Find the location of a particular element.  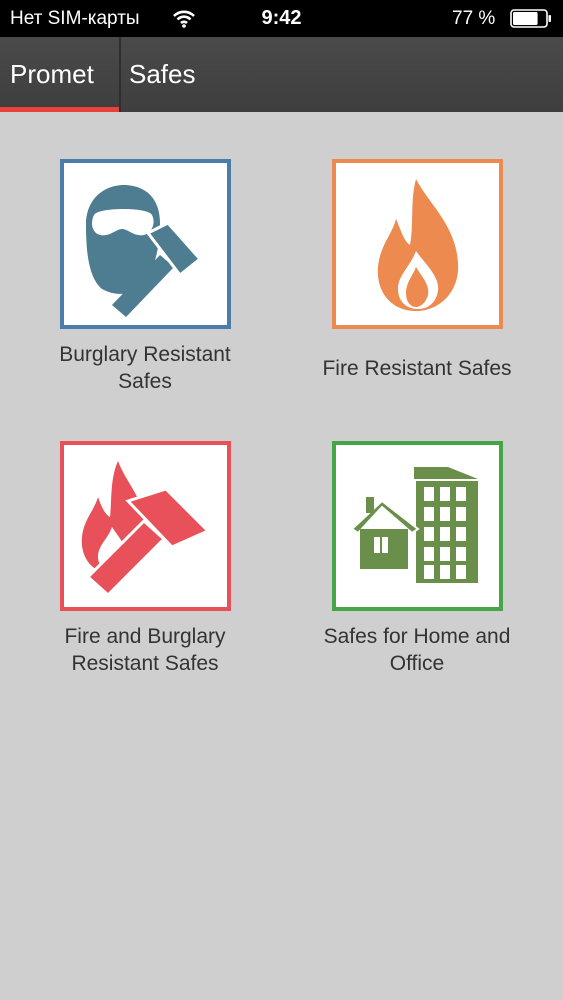

burglar-hammer-icon is located at coordinates (143, 251).